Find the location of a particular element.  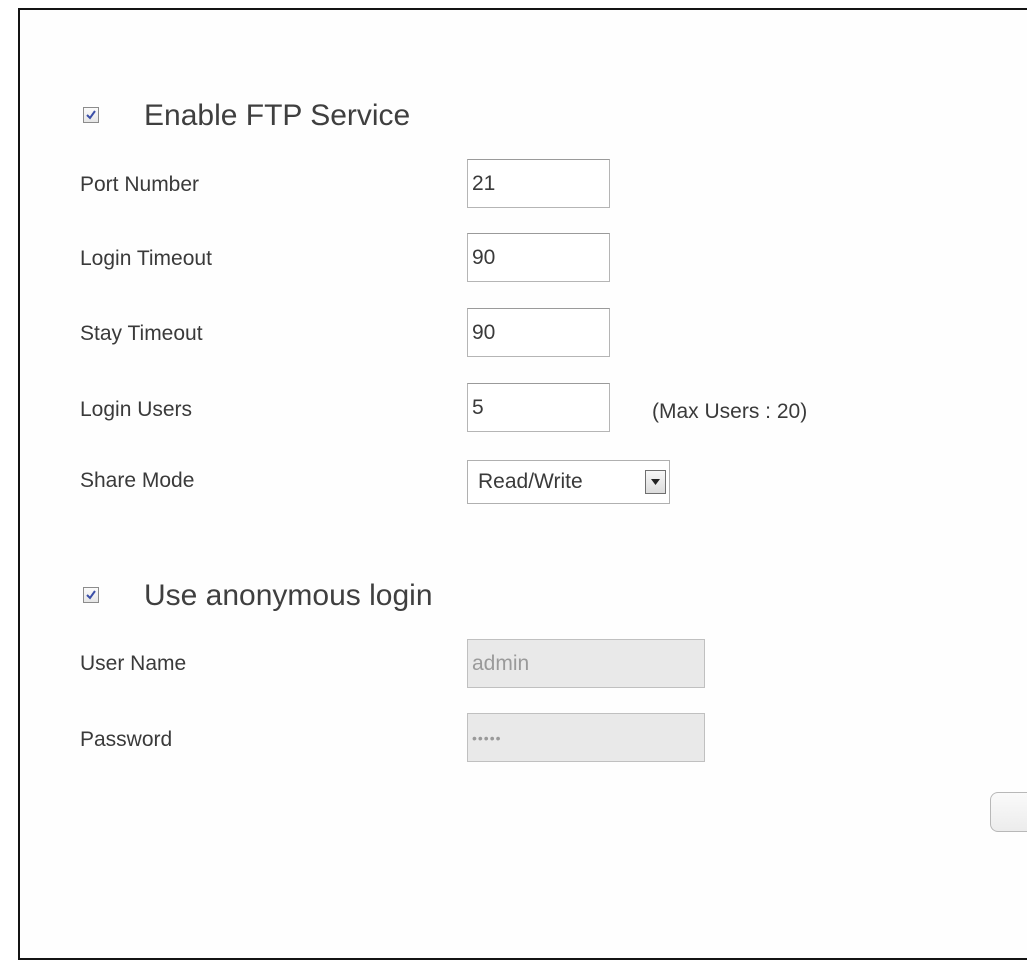

max-users-hint: (Max Users : 20) is located at coordinates (730, 411).